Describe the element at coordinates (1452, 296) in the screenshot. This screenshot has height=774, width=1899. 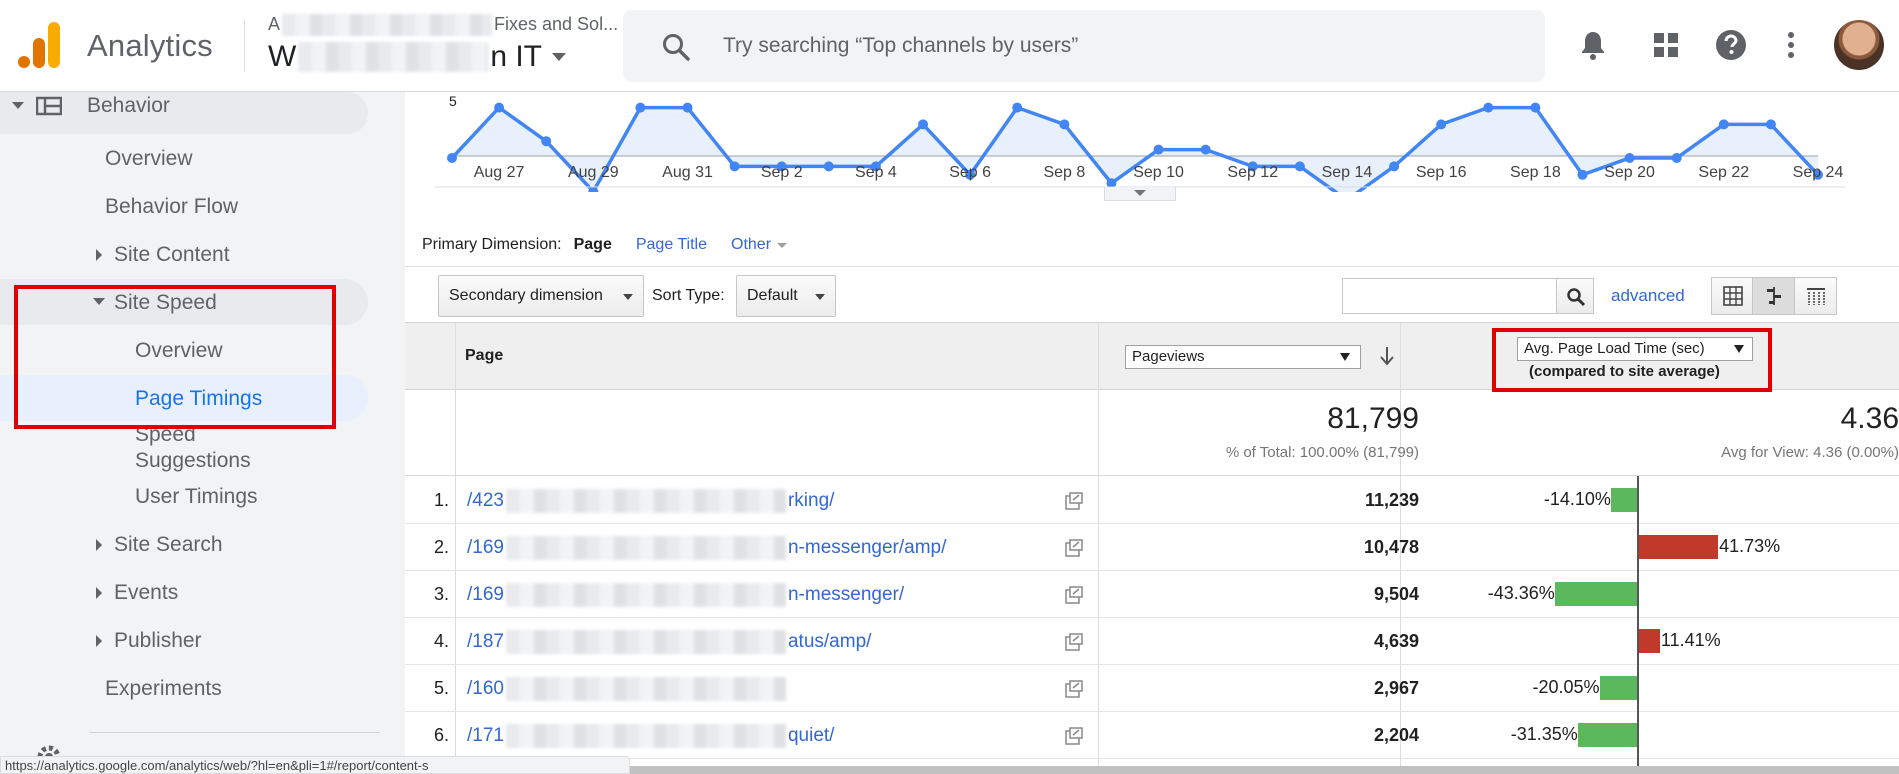
I see `table-filter-input` at that location.